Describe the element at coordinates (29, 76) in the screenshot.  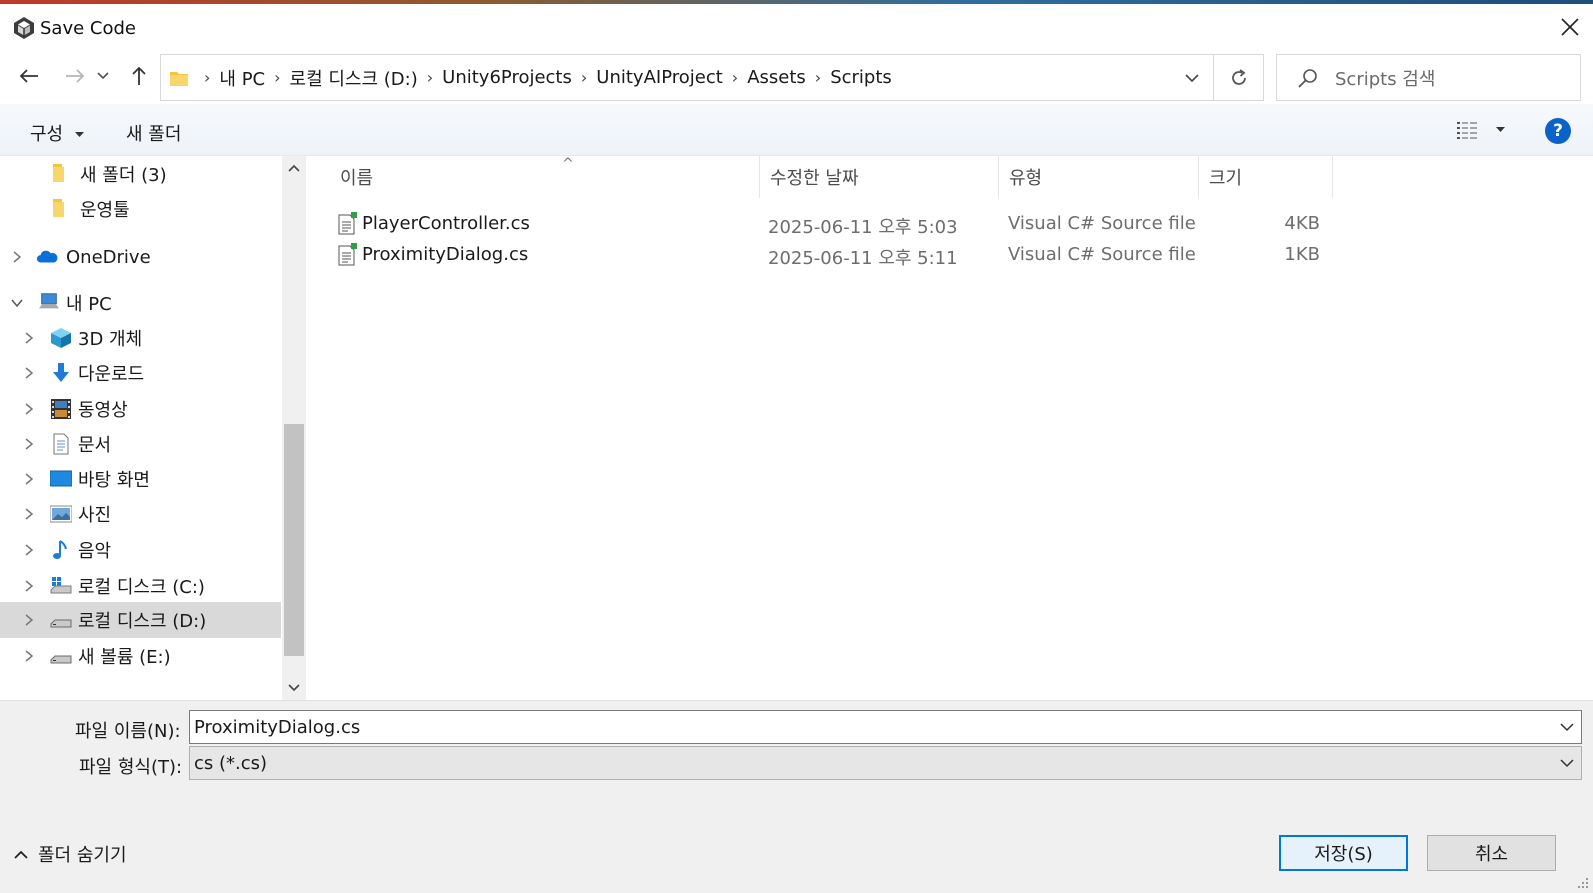
I see `back-button` at that location.